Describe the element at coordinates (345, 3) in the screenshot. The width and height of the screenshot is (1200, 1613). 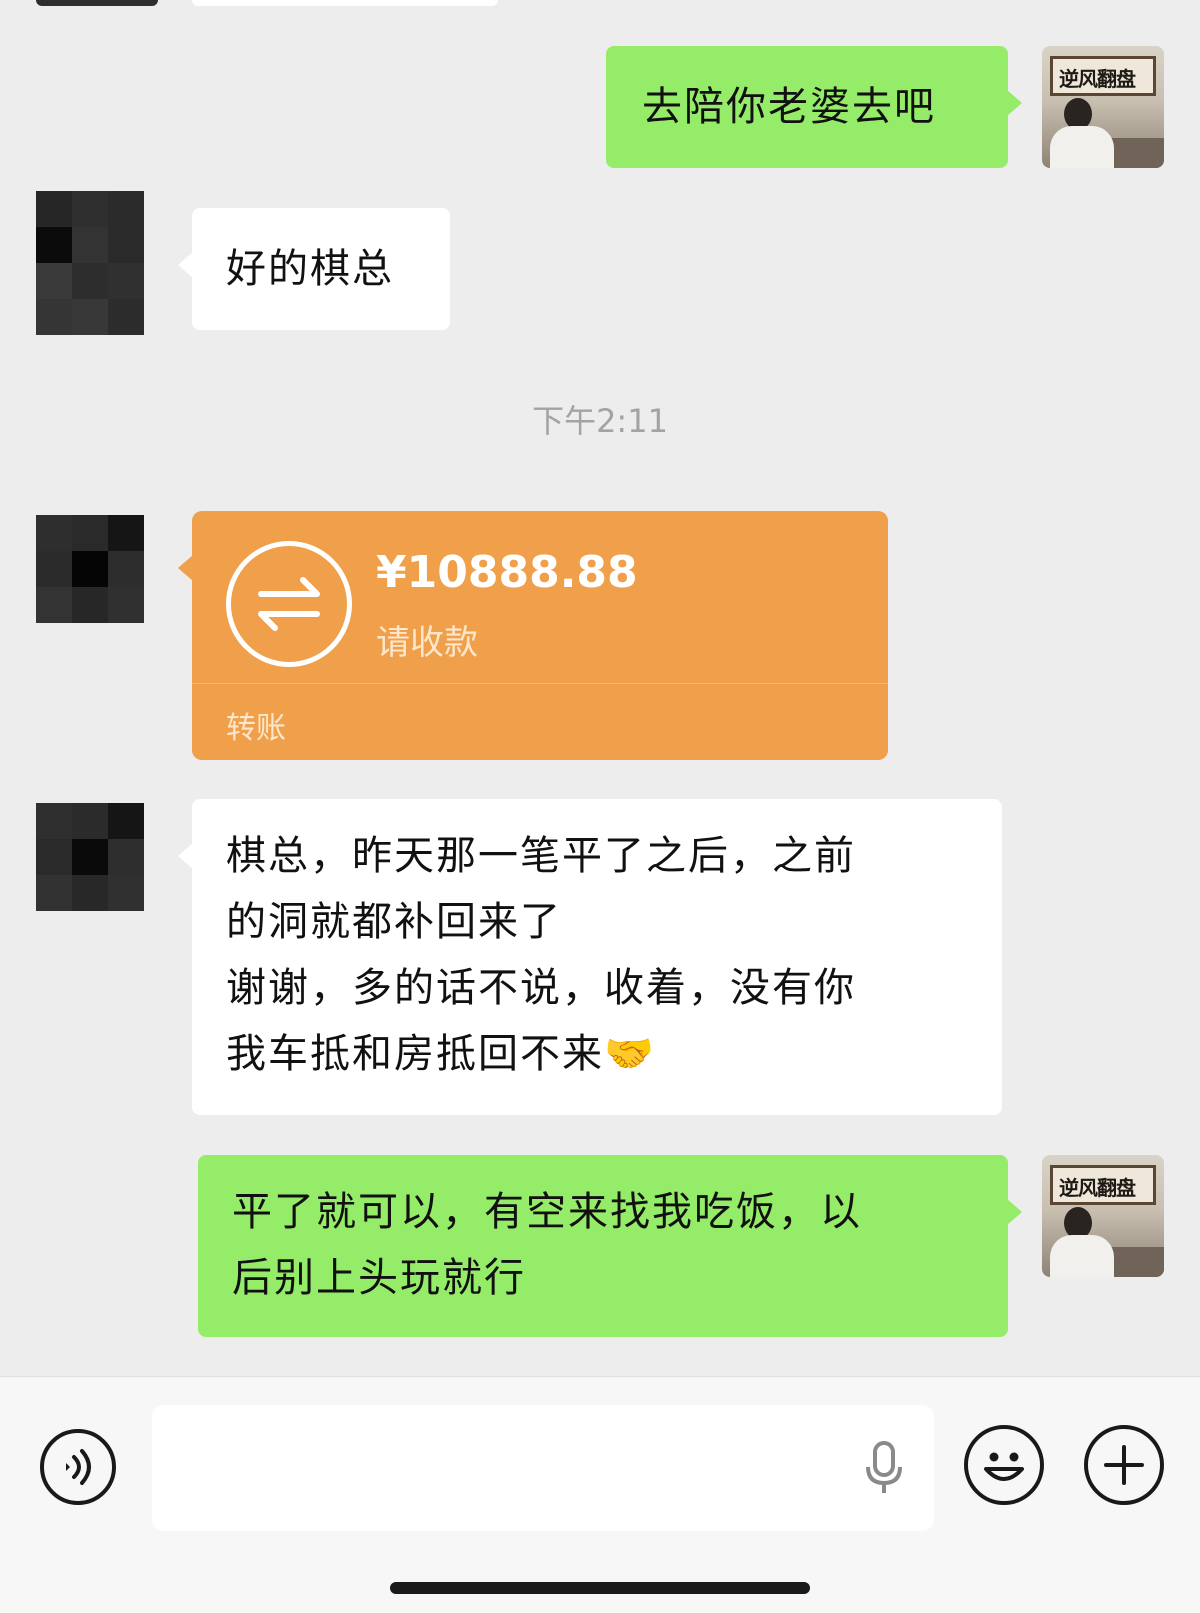
I see `partial-bubble` at that location.